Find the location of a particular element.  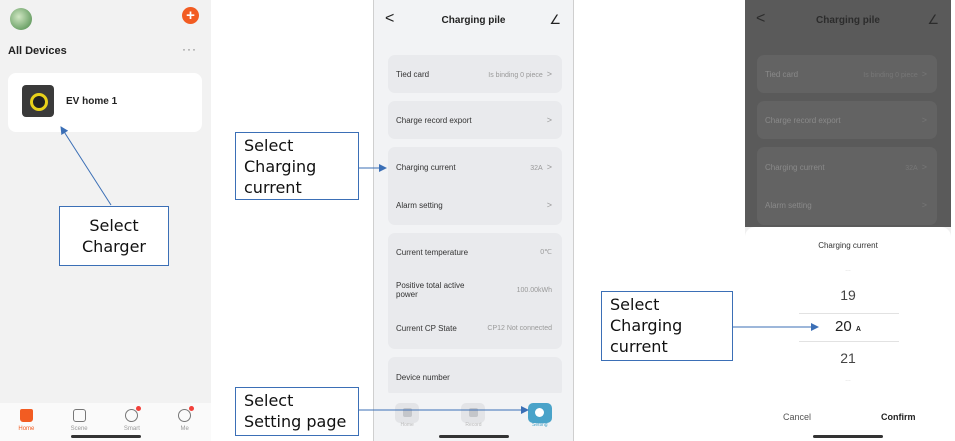

callout-line: Setting page is located at coordinates (295, 421).